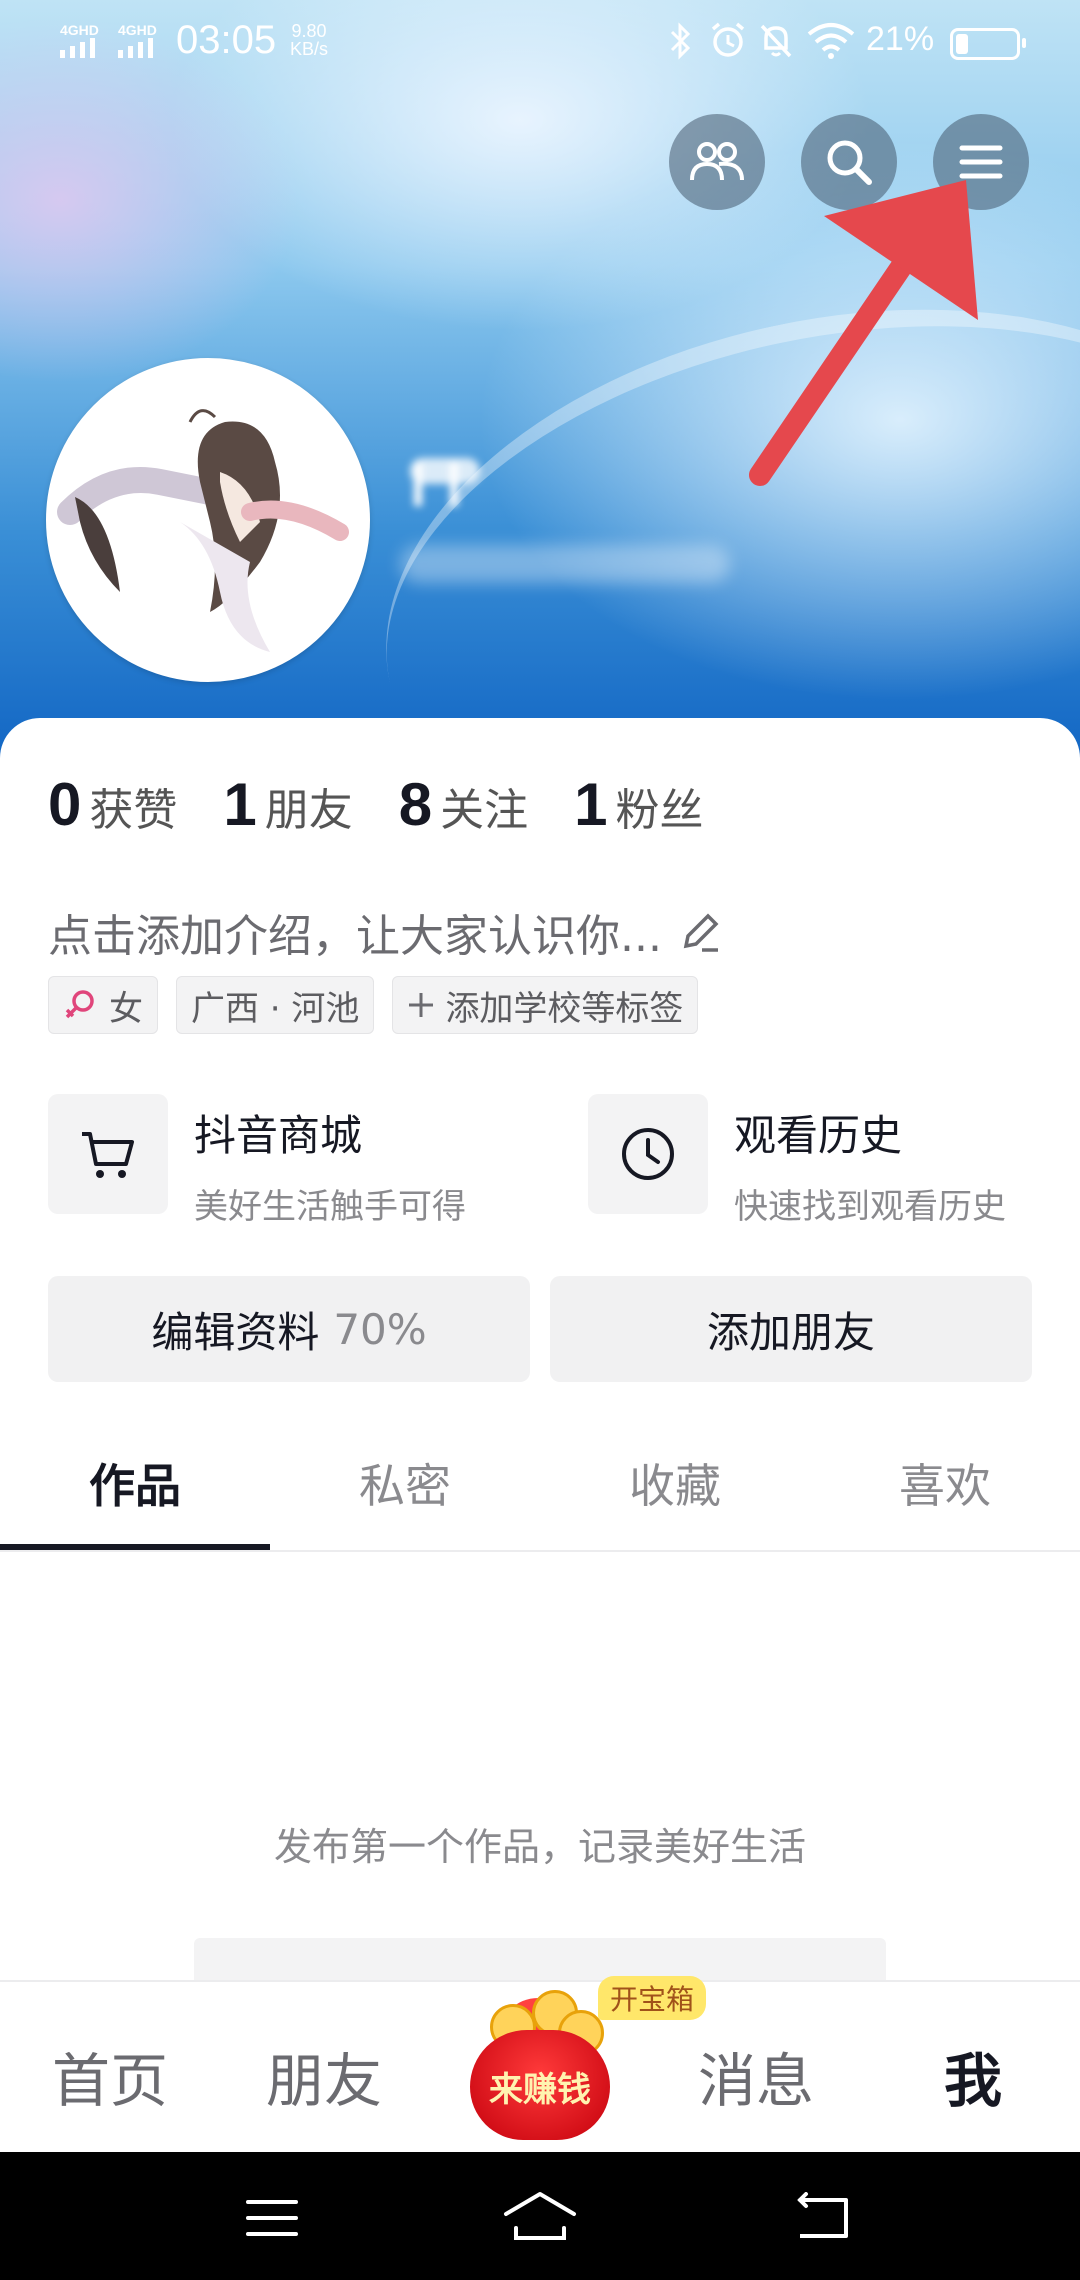 This screenshot has width=1080, height=2280. What do you see at coordinates (790, 1332) in the screenshot?
I see `add-friends-label: 添加朋友` at bounding box center [790, 1332].